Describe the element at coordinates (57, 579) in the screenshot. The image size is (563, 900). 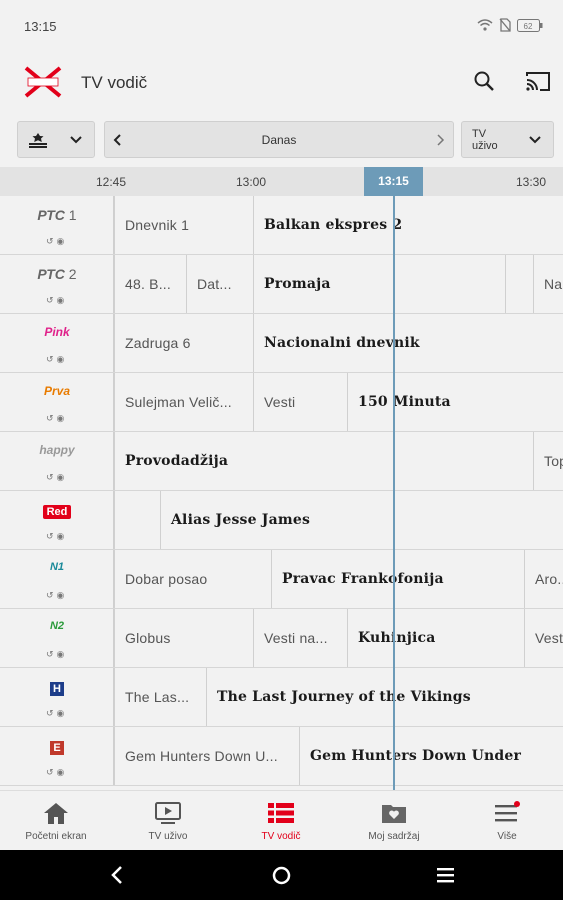
I see `channel-cell: N1 ↺◉` at that location.